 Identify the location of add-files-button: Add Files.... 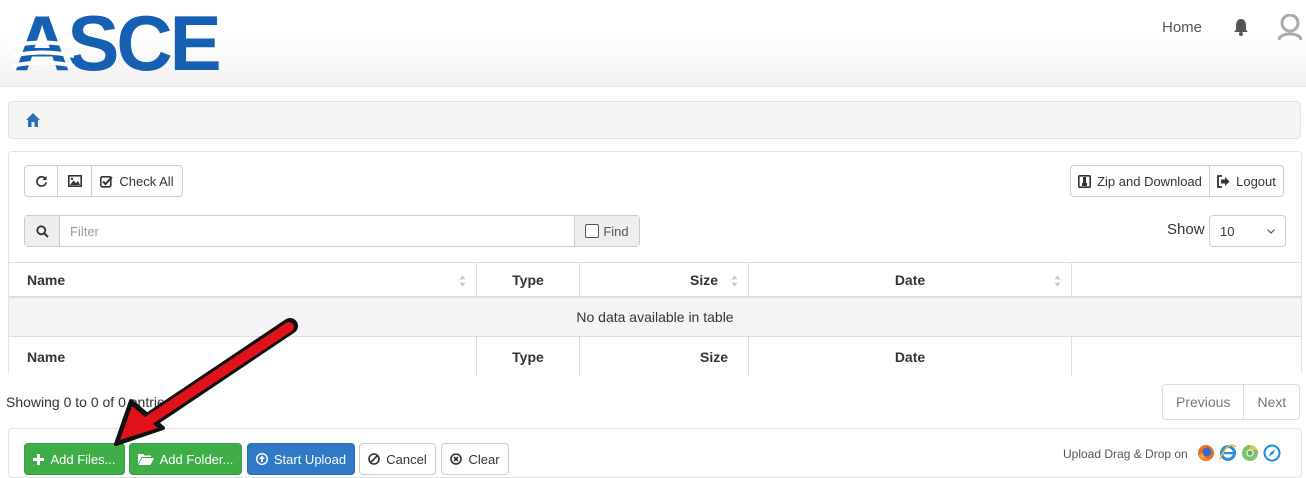
(74, 459).